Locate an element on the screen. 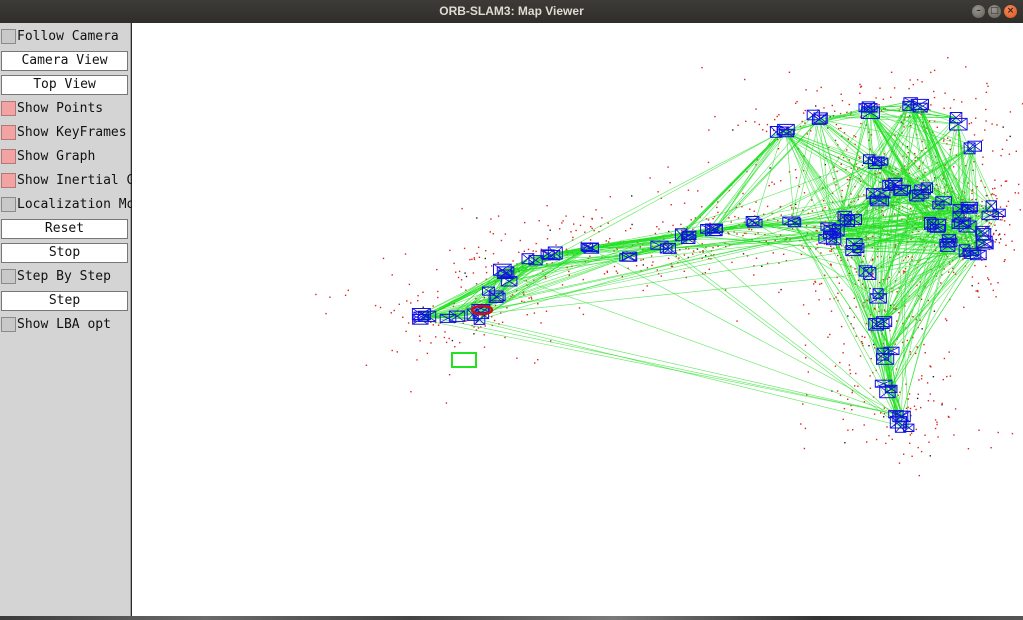 The height and width of the screenshot is (620, 1023). localization-mode-checkbox: Localization Mode is located at coordinates (75, 205).